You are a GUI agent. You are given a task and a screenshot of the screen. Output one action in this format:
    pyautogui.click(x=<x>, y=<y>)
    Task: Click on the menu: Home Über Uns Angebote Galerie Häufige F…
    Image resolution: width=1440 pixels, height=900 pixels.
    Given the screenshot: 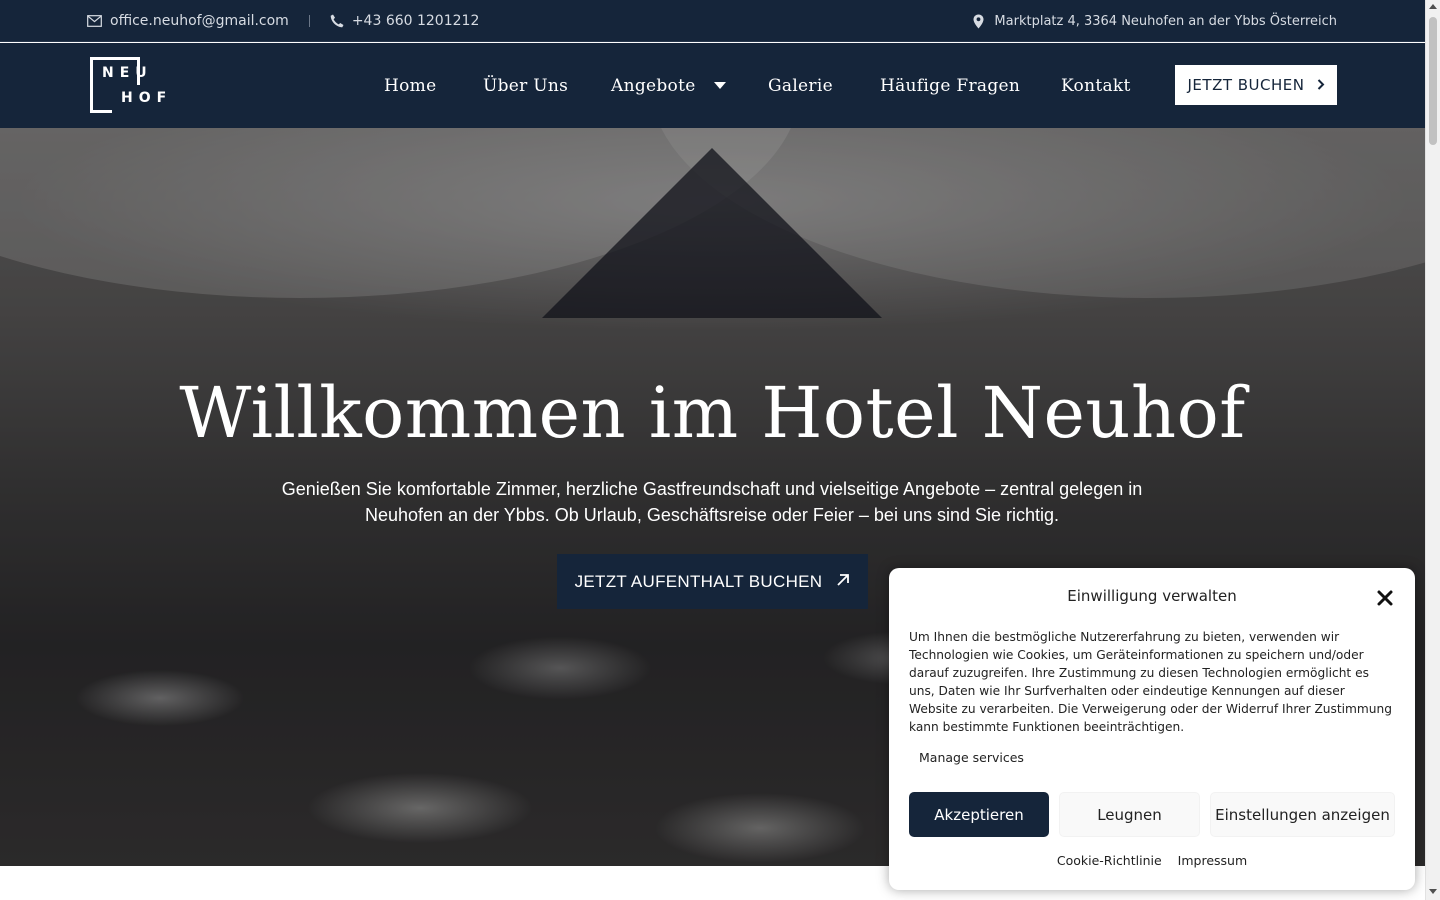 What is the action you would take?
    pyautogui.click(x=757, y=85)
    